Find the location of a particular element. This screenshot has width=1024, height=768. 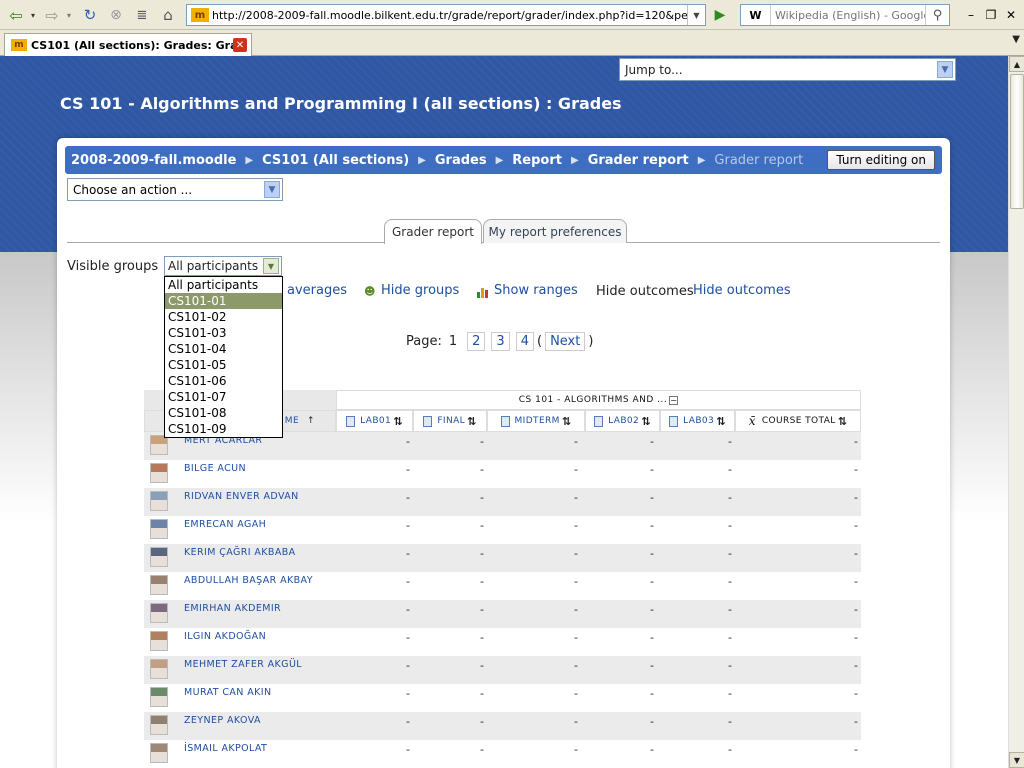

sort-ascending-icon: ↑ is located at coordinates (311, 421).